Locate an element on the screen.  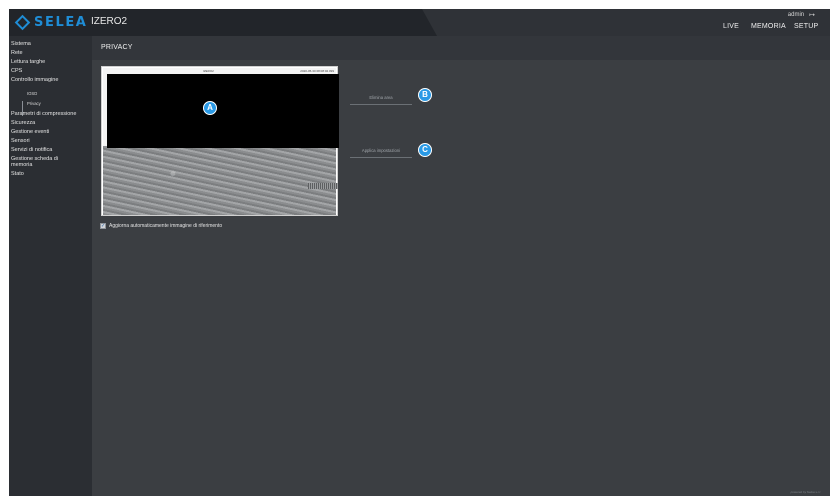
powered-by-text: powered by Selea s.r.l. is located at coordinates (805, 492).